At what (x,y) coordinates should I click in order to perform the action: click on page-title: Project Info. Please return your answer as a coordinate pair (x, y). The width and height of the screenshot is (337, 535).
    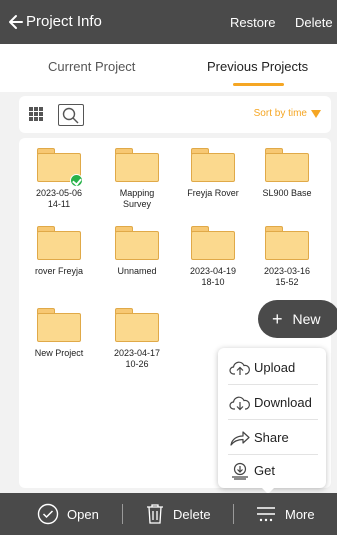
    Looking at the image, I should click on (64, 21).